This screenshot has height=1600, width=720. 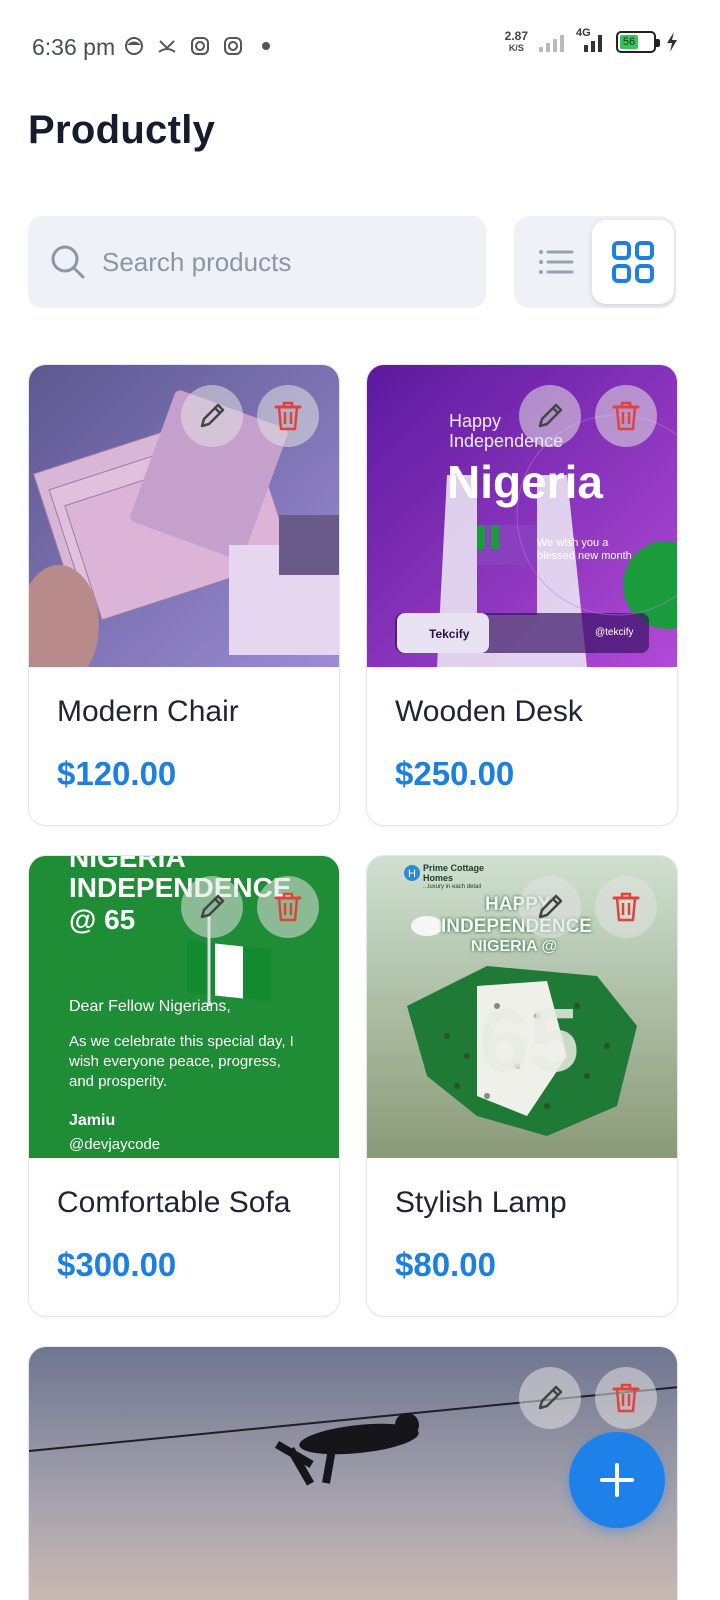 What do you see at coordinates (115, 1144) in the screenshot?
I see `greeting-handle: @devjaycode` at bounding box center [115, 1144].